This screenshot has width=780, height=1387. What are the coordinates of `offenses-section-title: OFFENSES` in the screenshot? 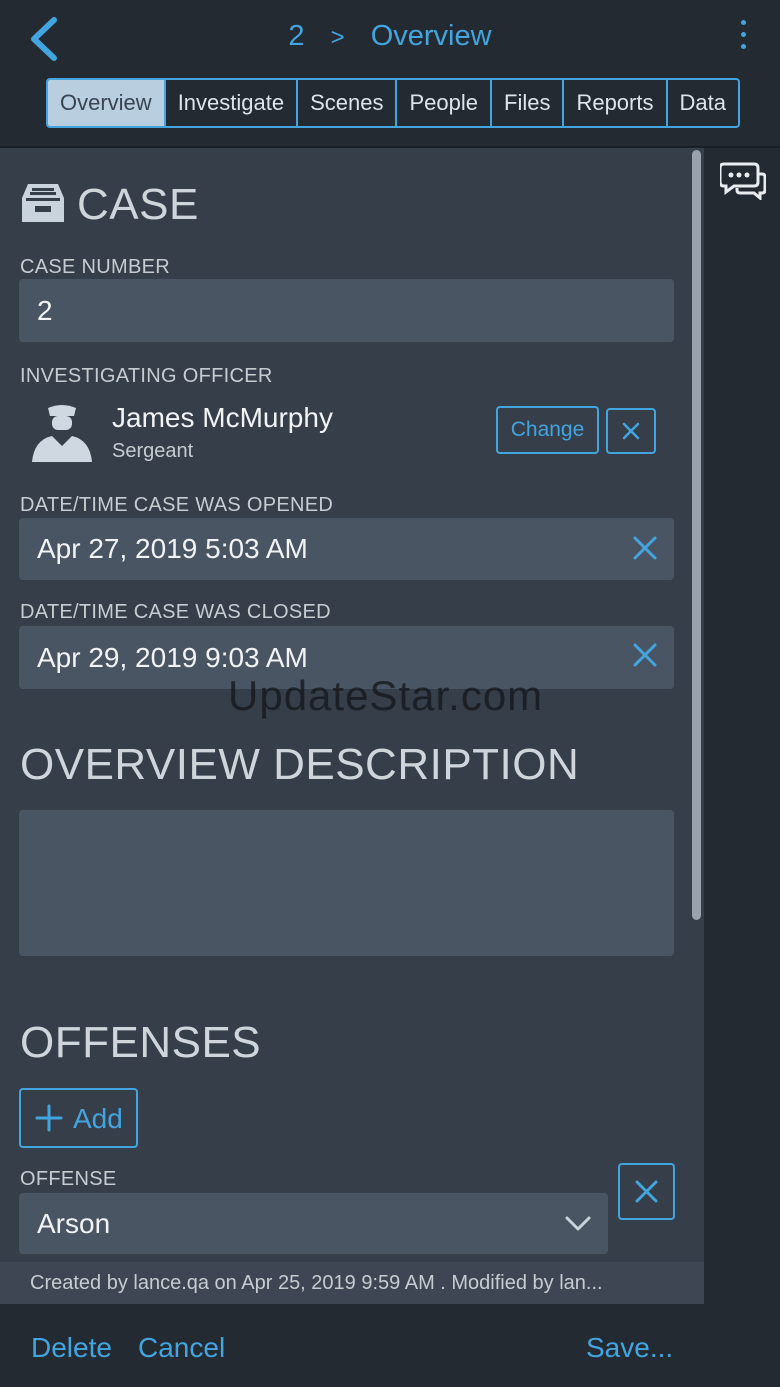 It's located at (141, 1042).